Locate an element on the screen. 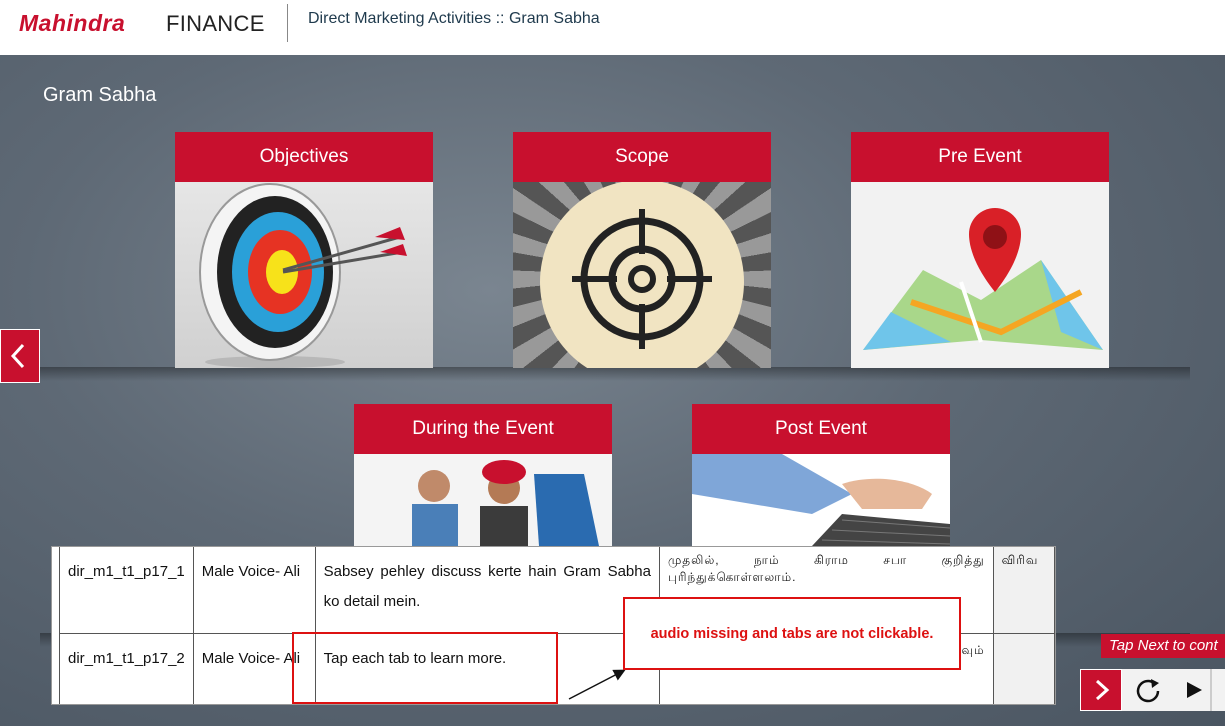 Image resolution: width=1225 pixels, height=726 pixels. chevron-right-icon is located at coordinates (1102, 690).